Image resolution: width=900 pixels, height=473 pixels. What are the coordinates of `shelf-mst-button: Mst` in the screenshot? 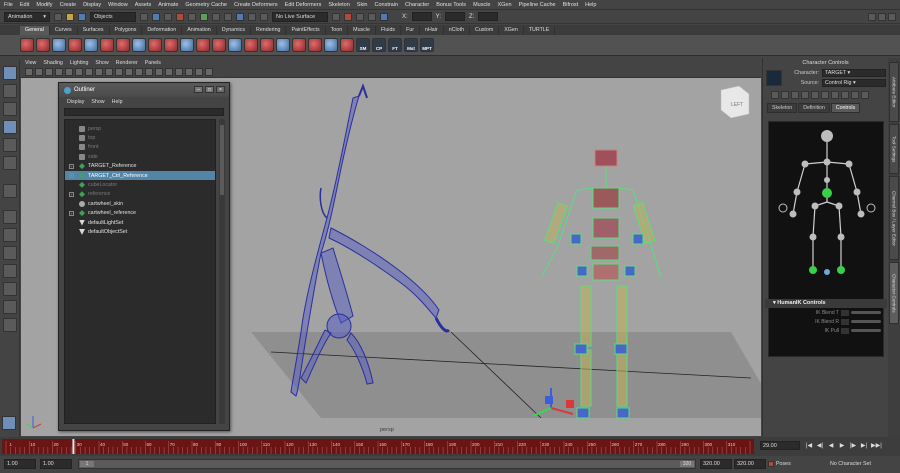 It's located at (411, 45).